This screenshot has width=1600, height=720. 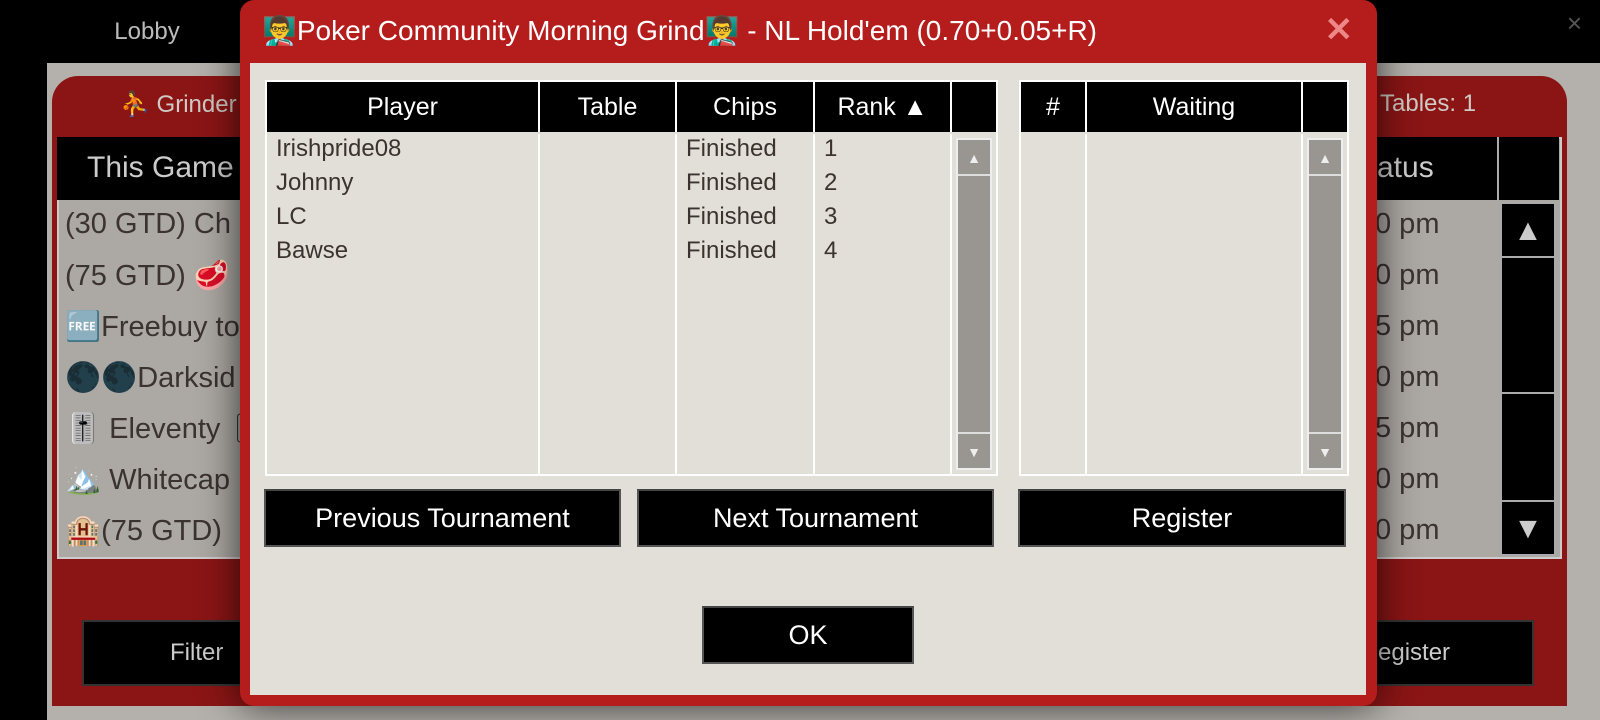 What do you see at coordinates (152, 327) in the screenshot?
I see `tournament-row: 🆓Freebuy to` at bounding box center [152, 327].